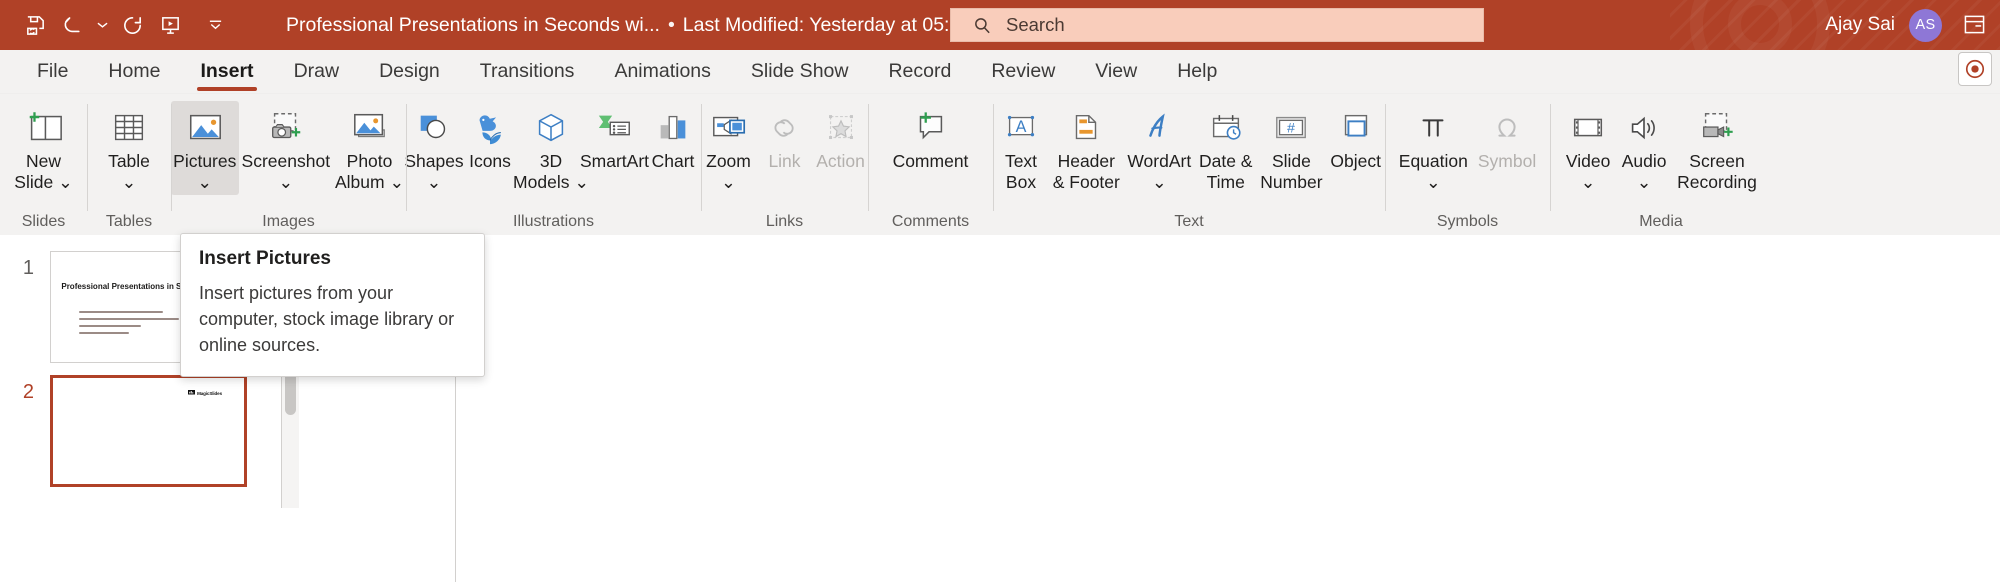  What do you see at coordinates (434, 182) in the screenshot?
I see `shapes-dropdown: ⌄` at bounding box center [434, 182].